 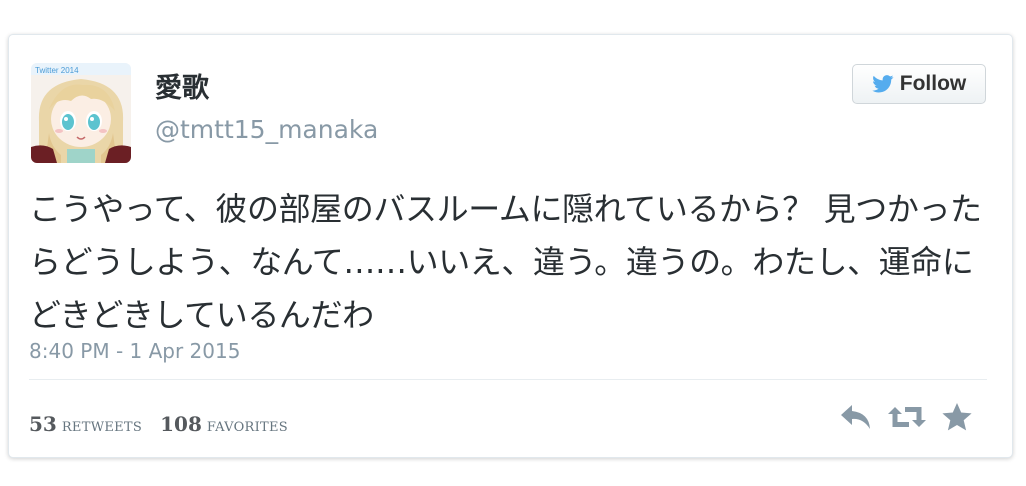 I want to click on user-handle: @tmtt15_manaka, so click(x=266, y=129).